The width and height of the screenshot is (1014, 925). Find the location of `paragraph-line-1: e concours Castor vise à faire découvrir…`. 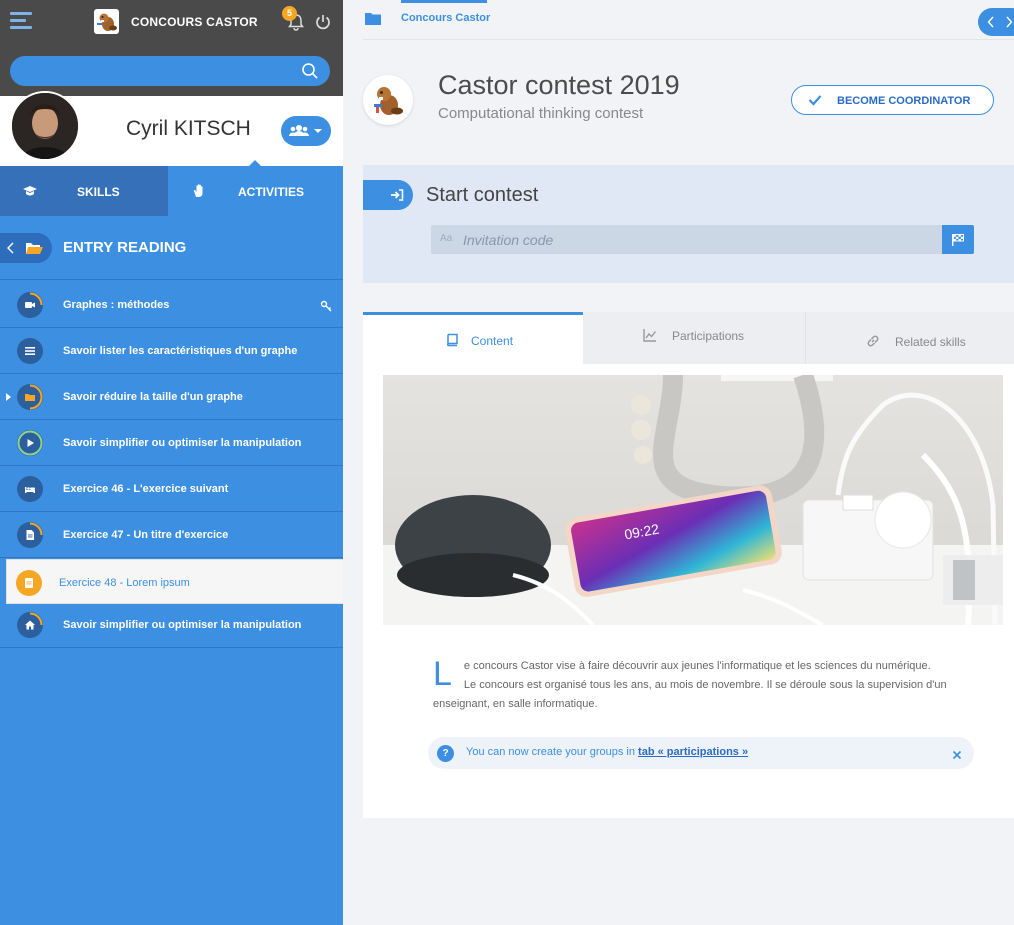

paragraph-line-1: e concours Castor vise à faire découvrir… is located at coordinates (697, 666).